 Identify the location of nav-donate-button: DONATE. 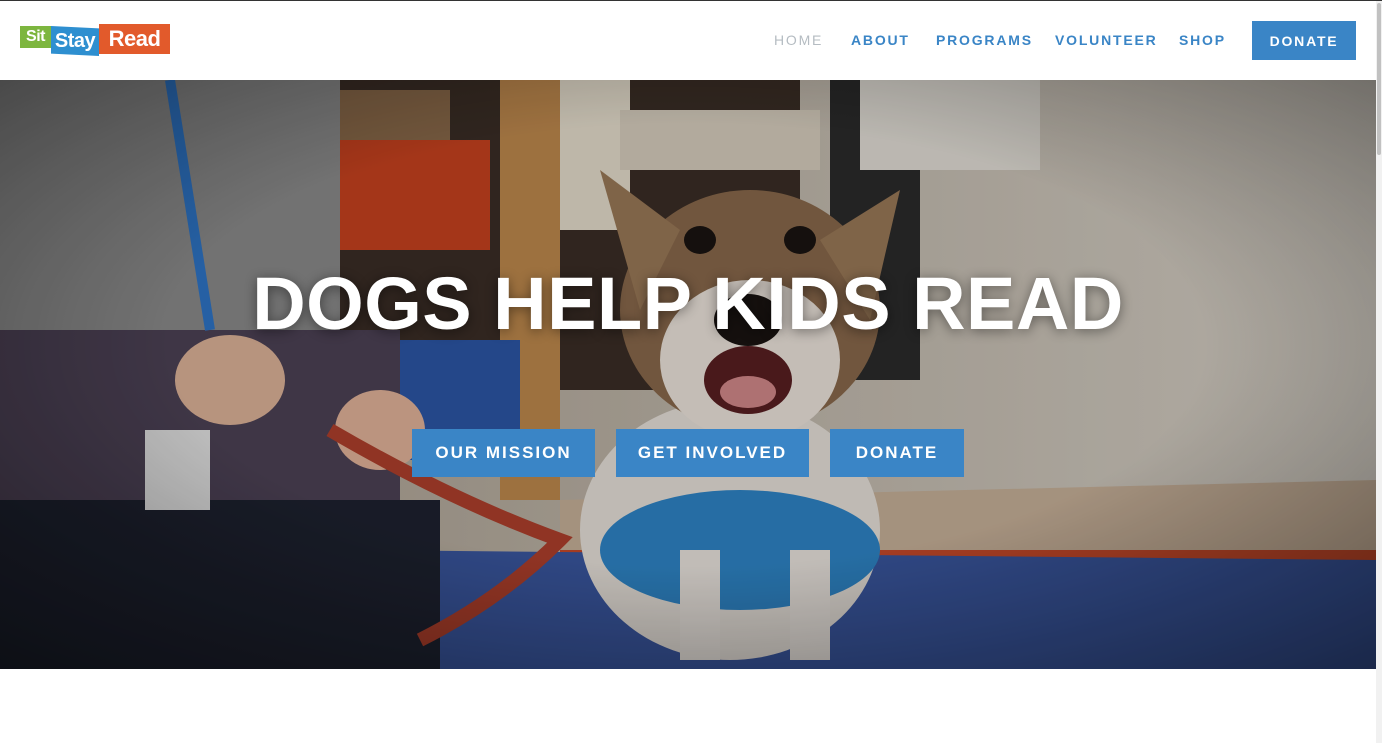
(1304, 40).